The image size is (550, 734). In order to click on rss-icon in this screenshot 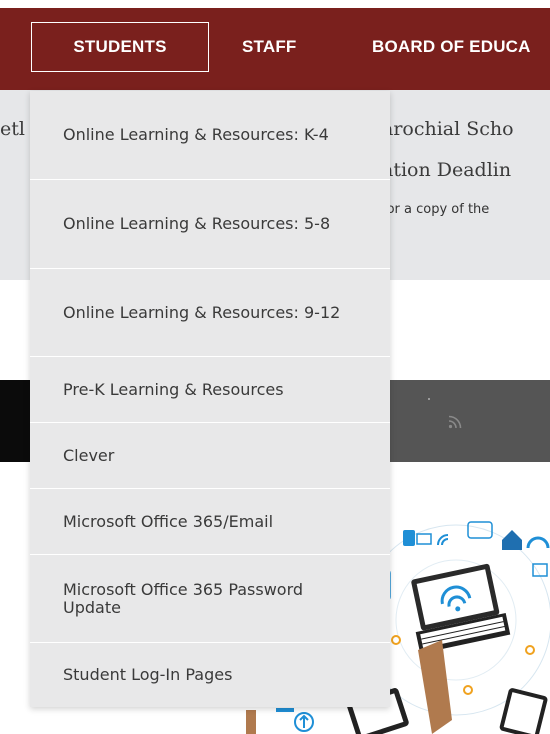, I will do `click(455, 424)`.